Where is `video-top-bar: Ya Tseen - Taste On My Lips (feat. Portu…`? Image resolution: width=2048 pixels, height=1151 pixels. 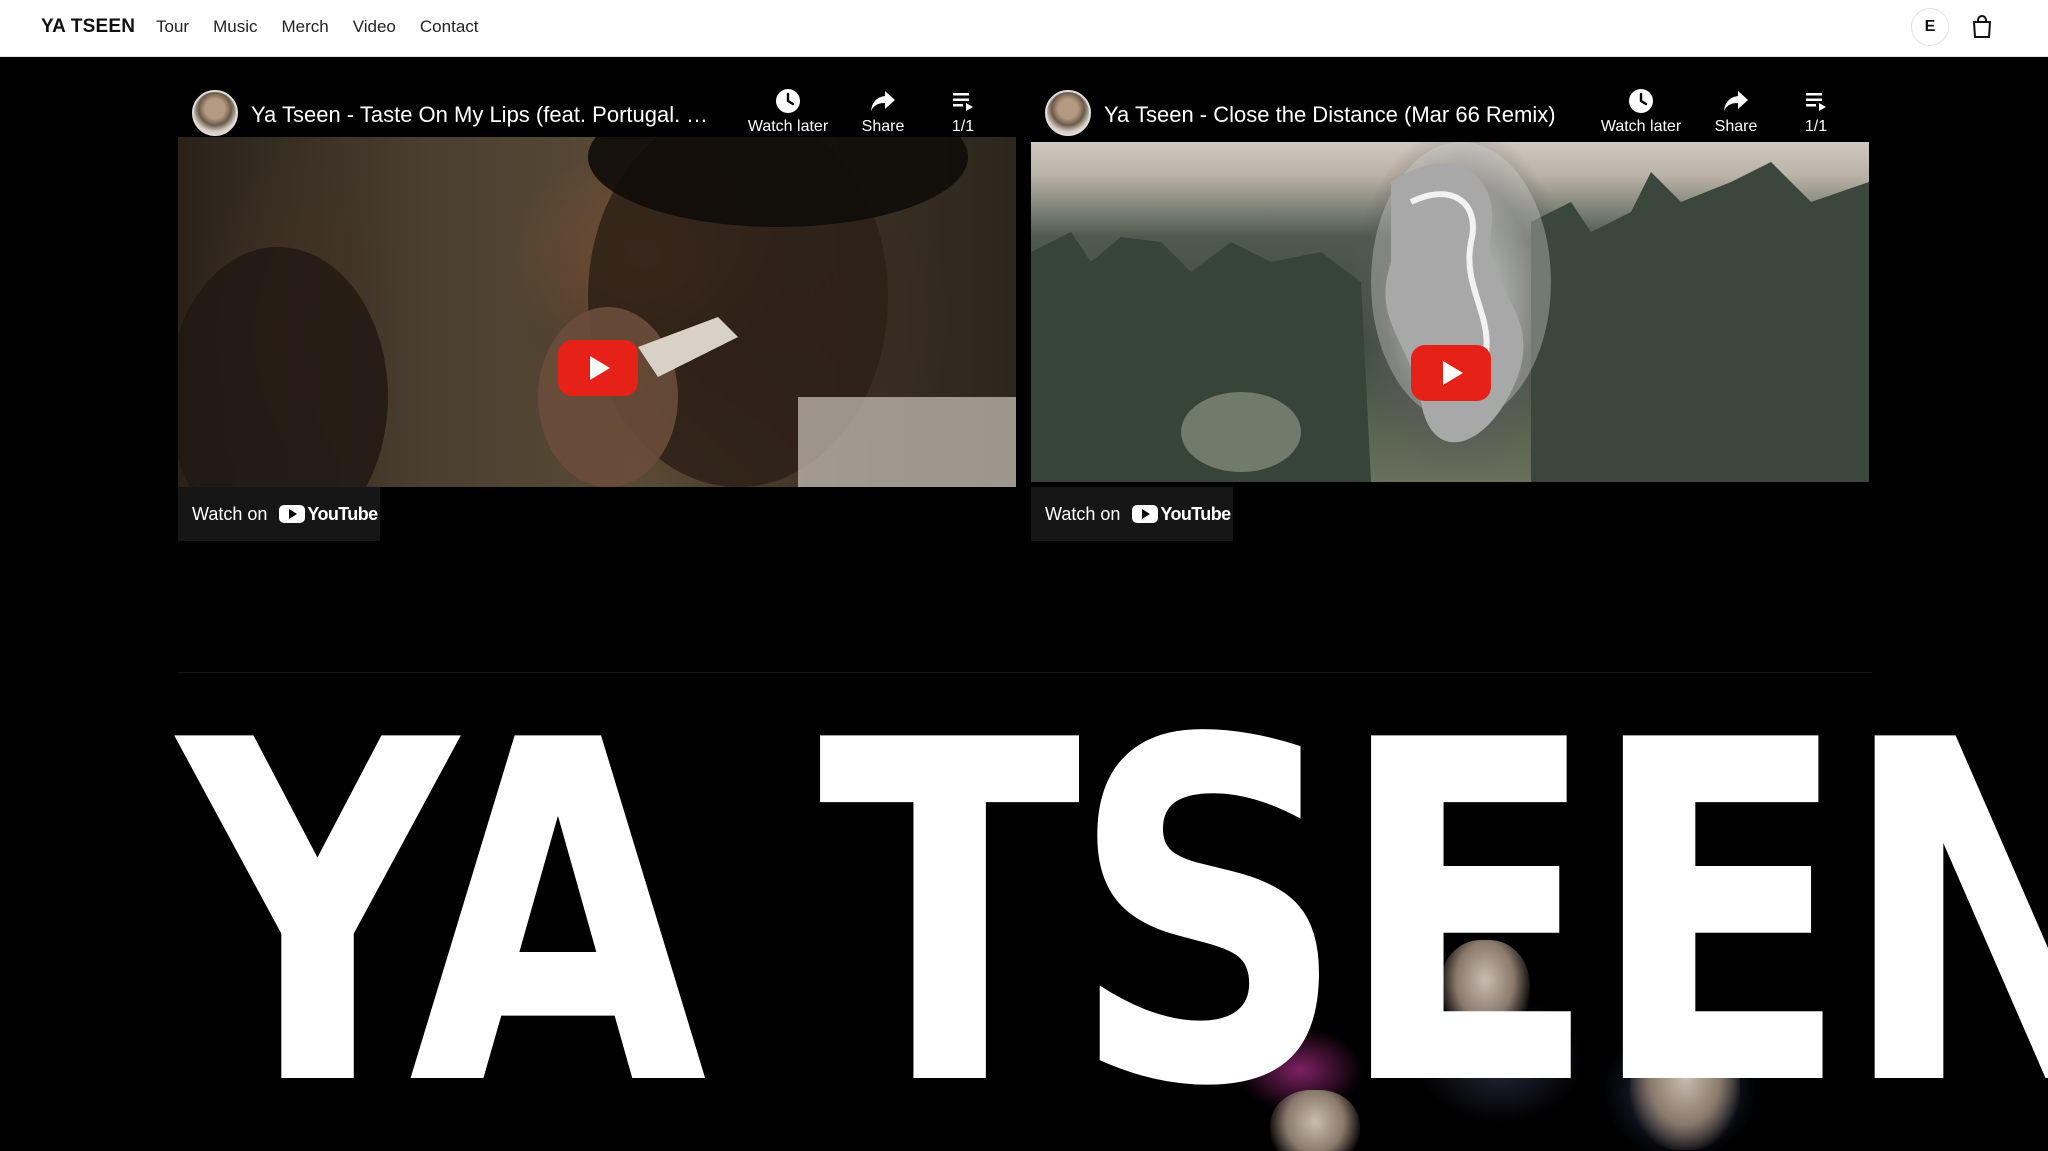 video-top-bar: Ya Tseen - Taste On My Lips (feat. Portu… is located at coordinates (597, 110).